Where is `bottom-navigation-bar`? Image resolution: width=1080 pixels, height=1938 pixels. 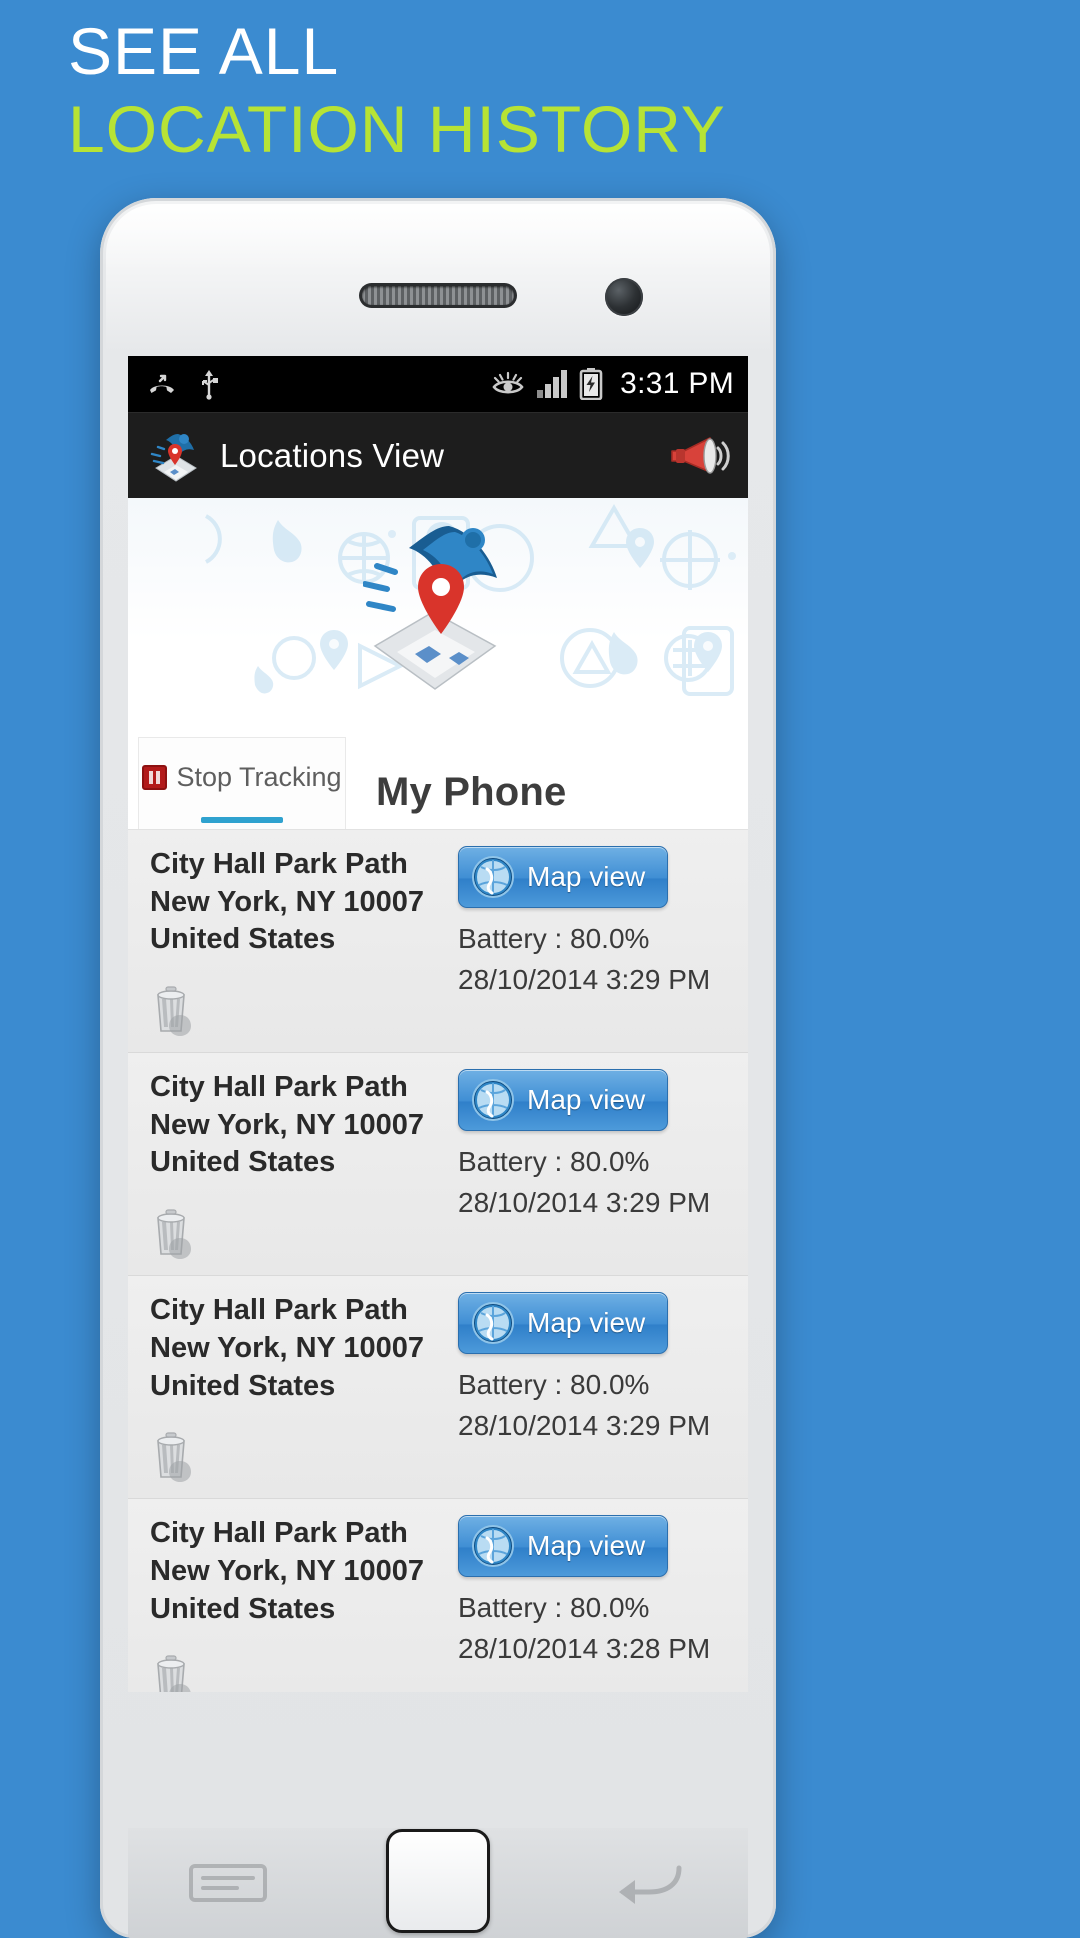 bottom-navigation-bar is located at coordinates (438, 1883).